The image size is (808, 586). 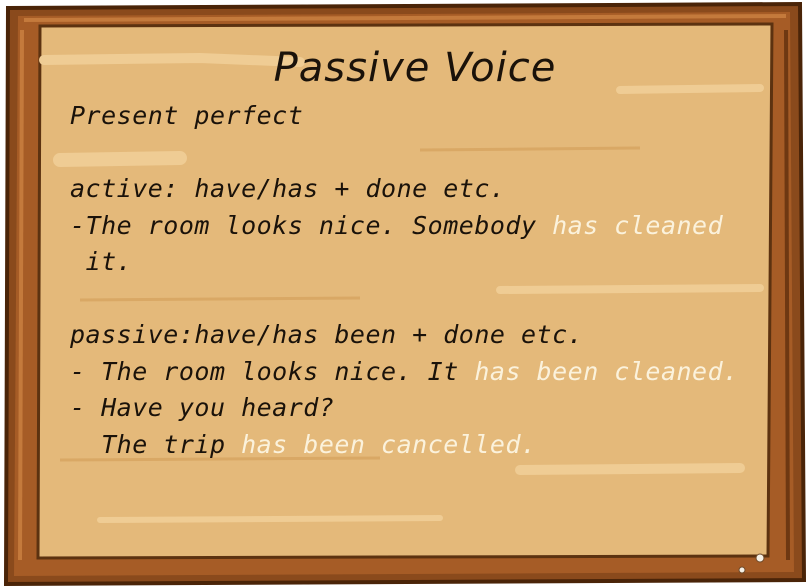 I want to click on active-example-prefix: -The room looks nice. Somebody, so click(x=311, y=225).